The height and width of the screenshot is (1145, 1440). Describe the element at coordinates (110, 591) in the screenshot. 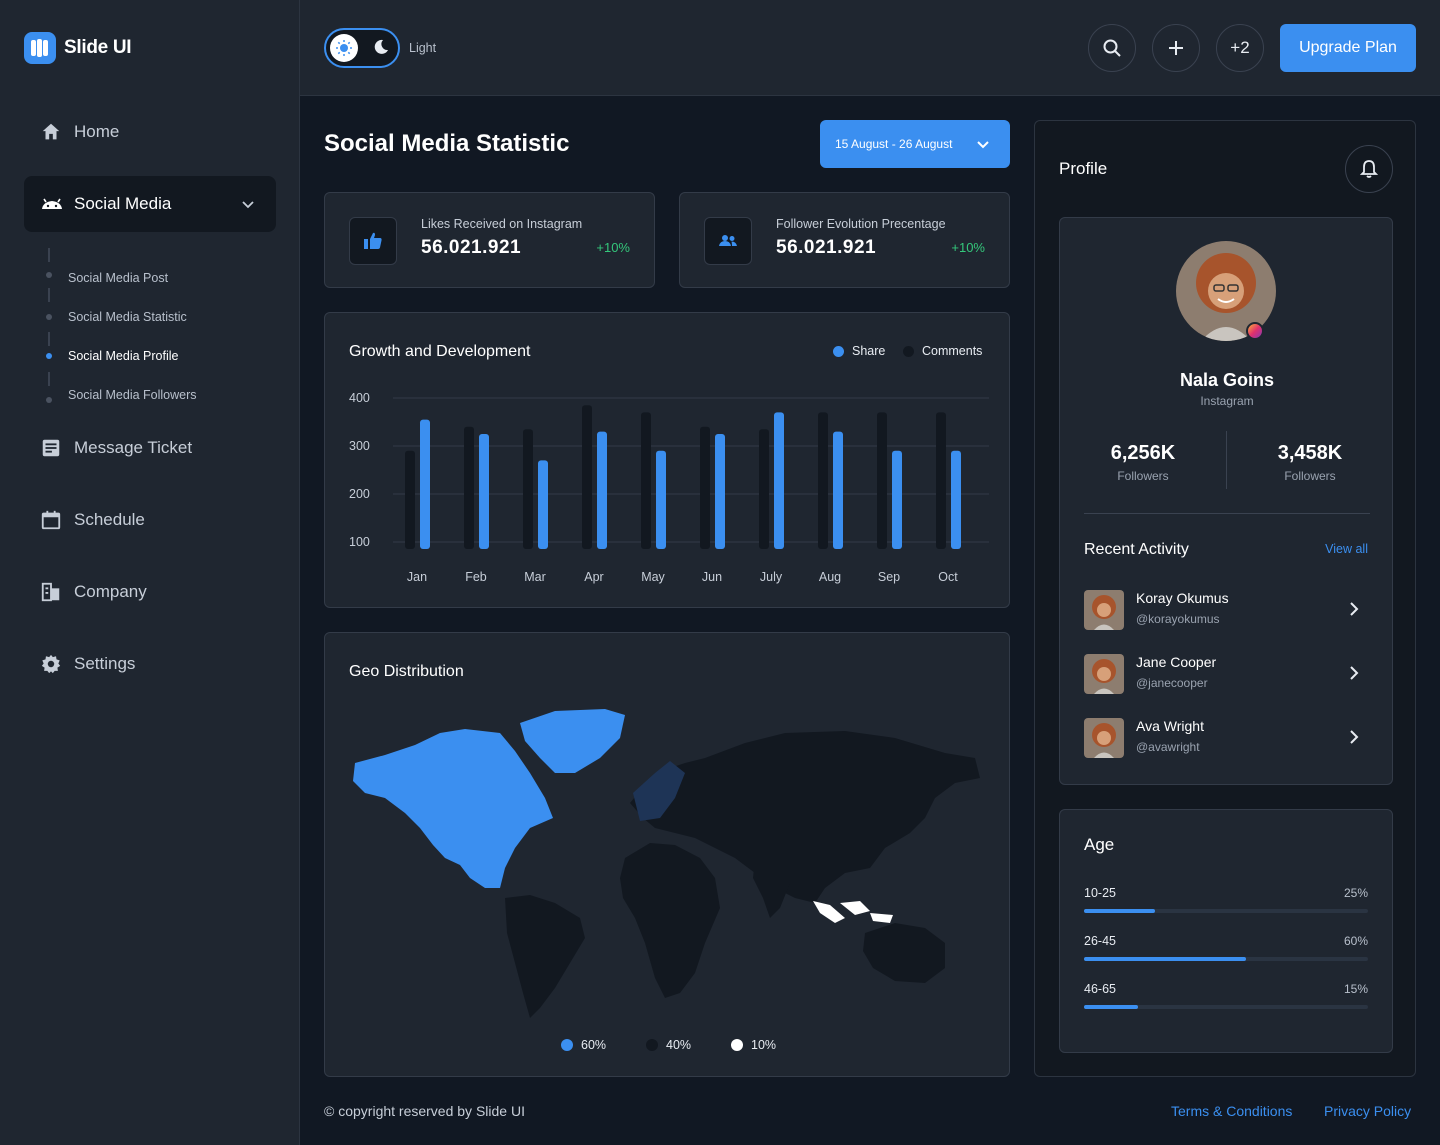

I see `sidebar-item-label: Company` at that location.